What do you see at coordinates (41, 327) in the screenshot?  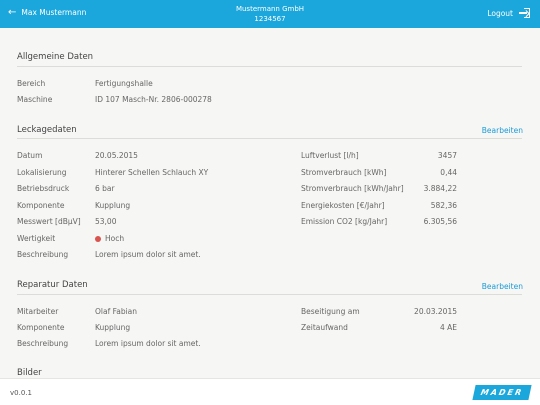 I see `label-komponente-reparatur: Komponente` at bounding box center [41, 327].